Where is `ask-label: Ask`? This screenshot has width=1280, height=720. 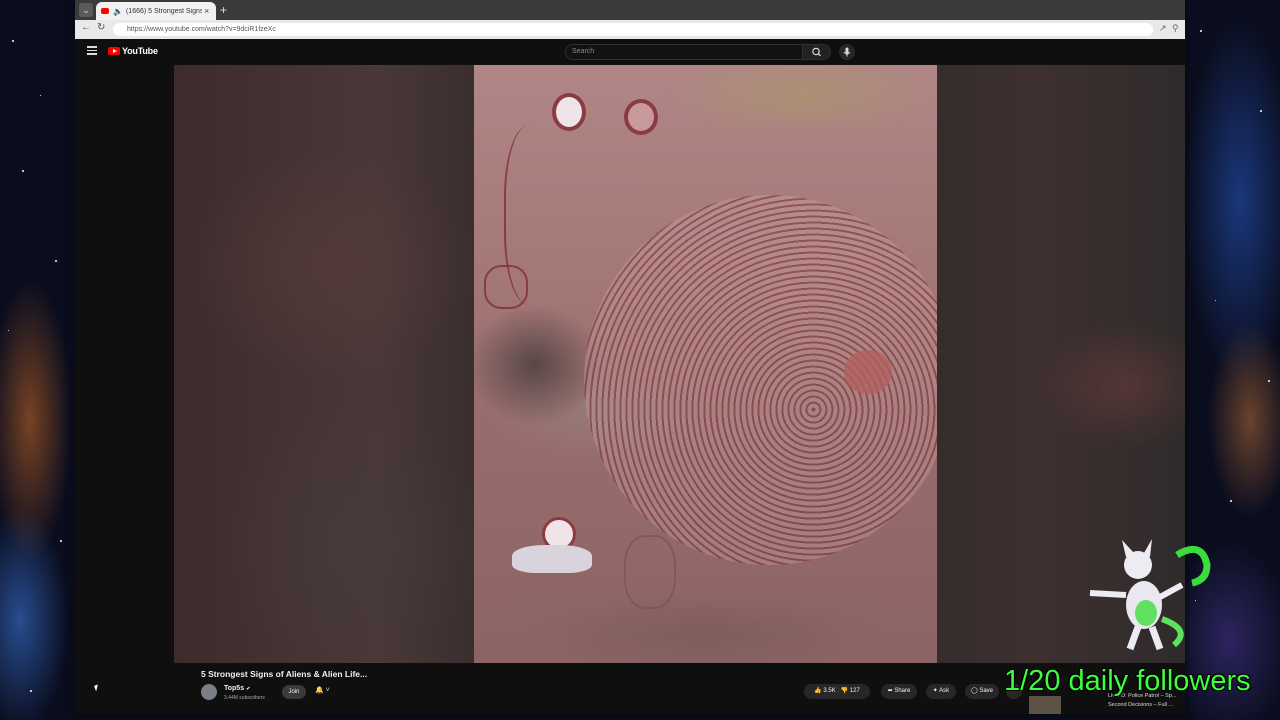 ask-label: Ask is located at coordinates (944, 691).